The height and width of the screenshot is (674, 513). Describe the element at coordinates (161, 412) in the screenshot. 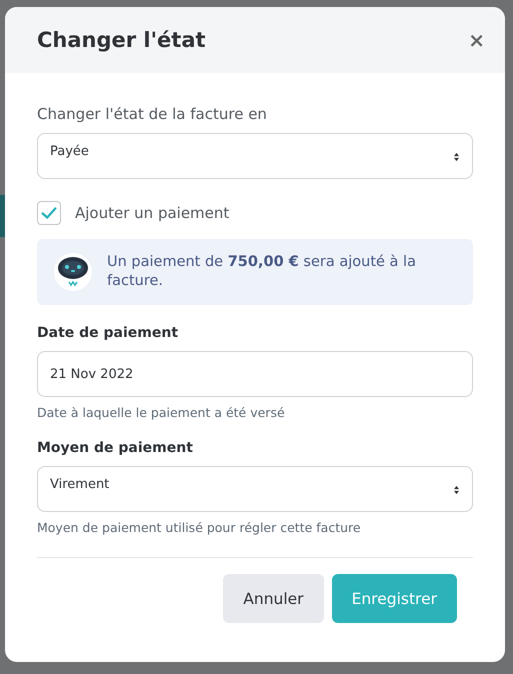

I see `help-text: Date à laquelle le paiement a été versé` at that location.